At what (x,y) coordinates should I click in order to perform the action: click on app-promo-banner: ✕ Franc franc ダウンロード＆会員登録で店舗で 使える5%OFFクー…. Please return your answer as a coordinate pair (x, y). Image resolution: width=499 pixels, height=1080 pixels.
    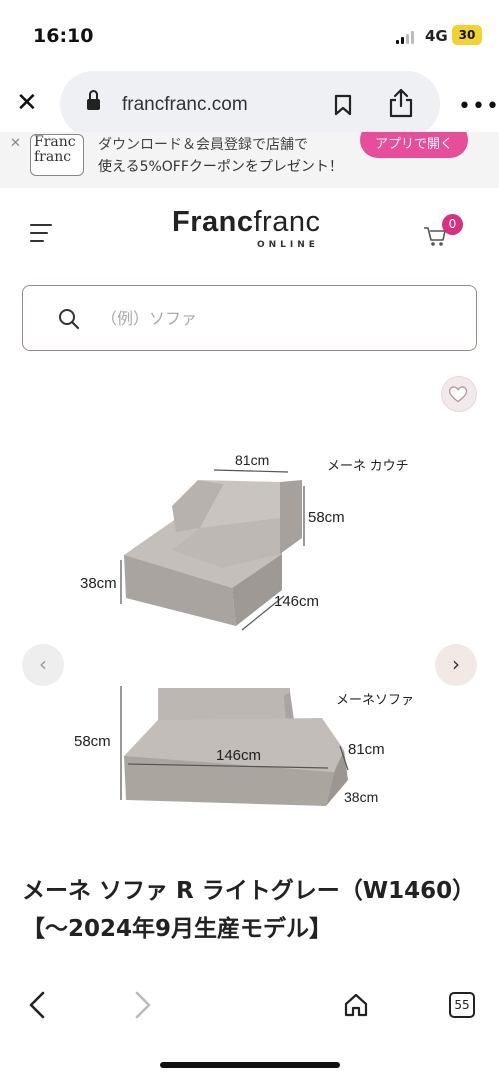
    Looking at the image, I should click on (249, 160).